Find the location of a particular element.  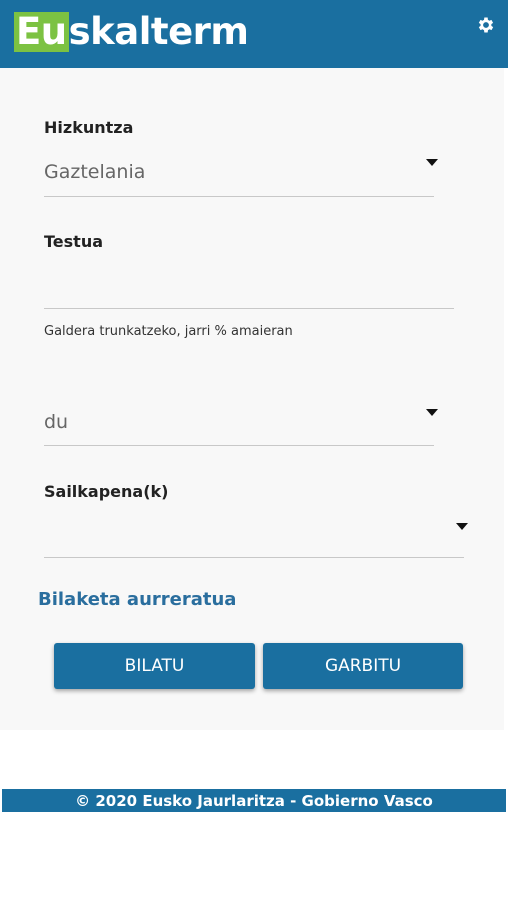

euskalterm-logo: Eu skalterm is located at coordinates (131, 32).